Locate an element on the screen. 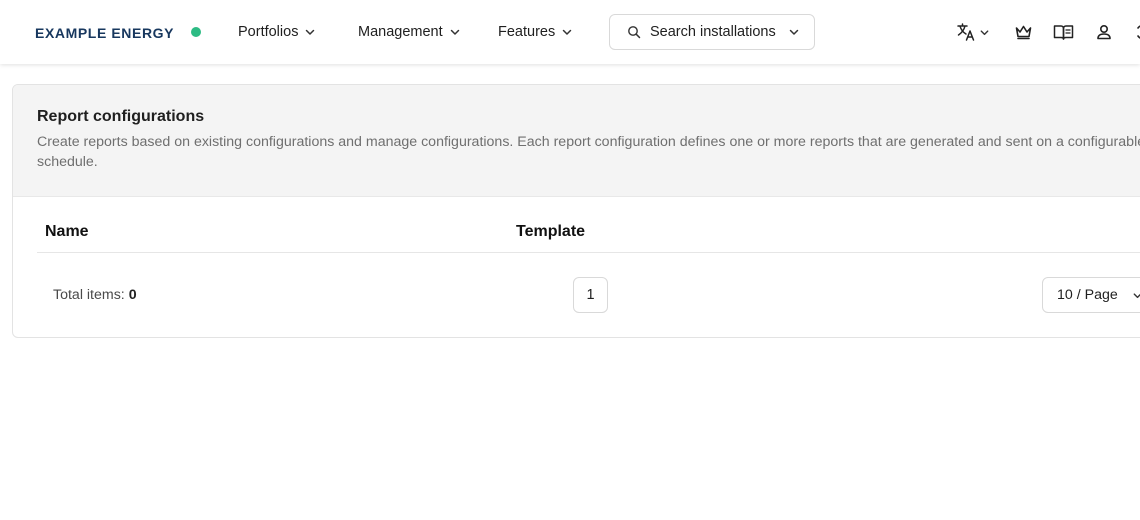 This screenshot has width=1140, height=520. search-icon is located at coordinates (634, 32).